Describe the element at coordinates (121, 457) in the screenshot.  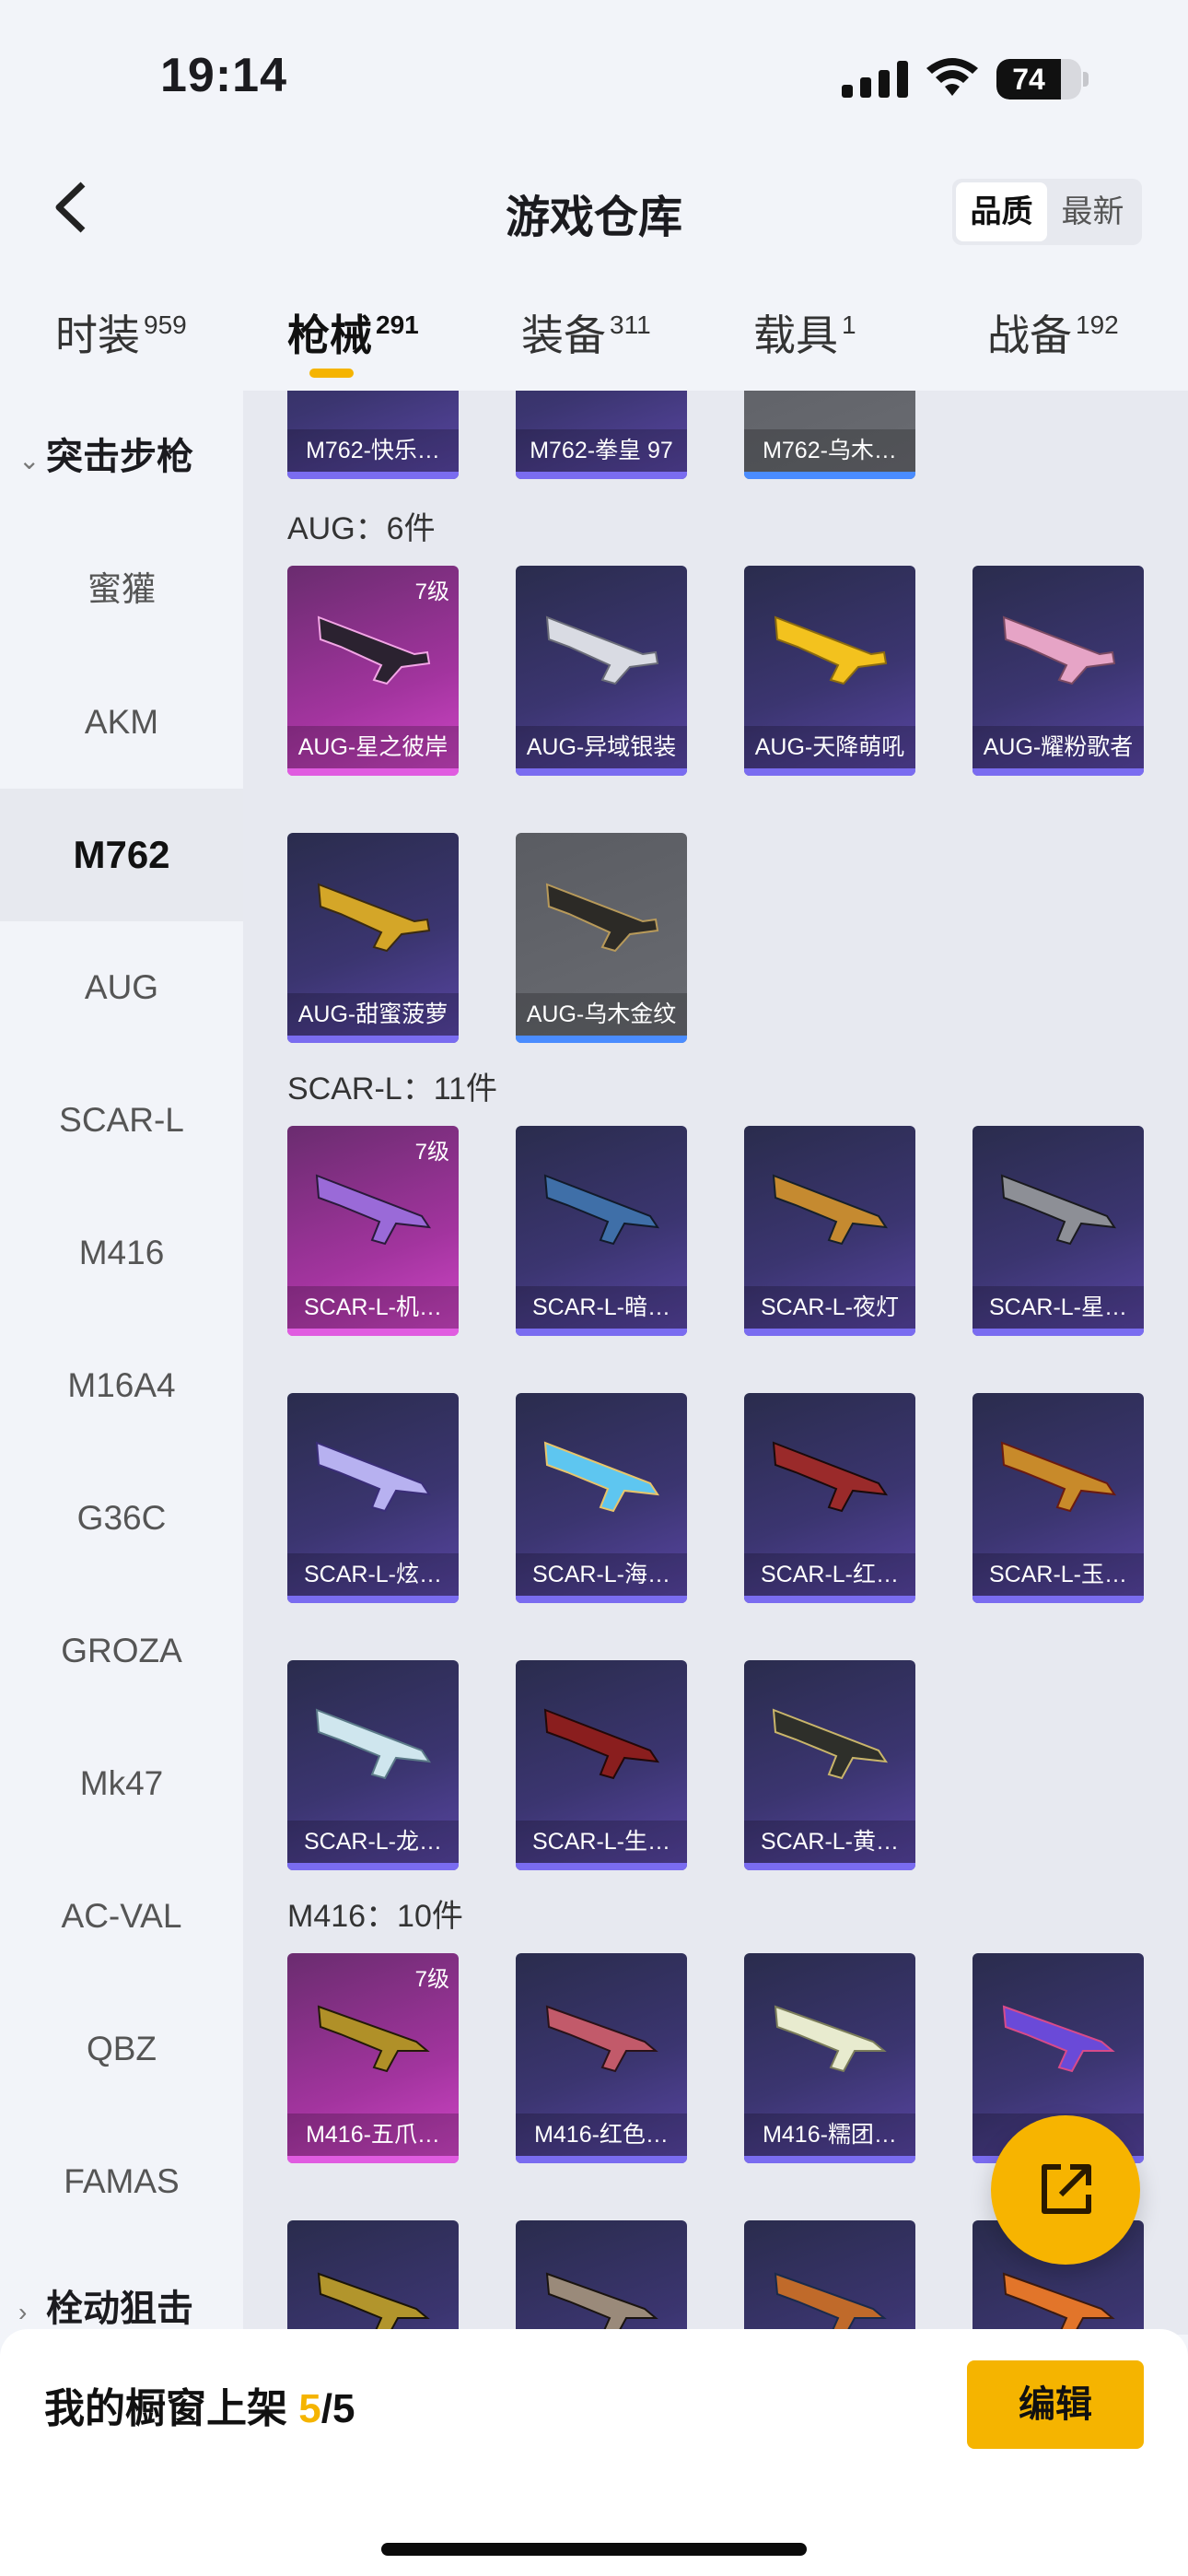
I see `category-assault-rifles: ⌄ 突击步枪` at that location.